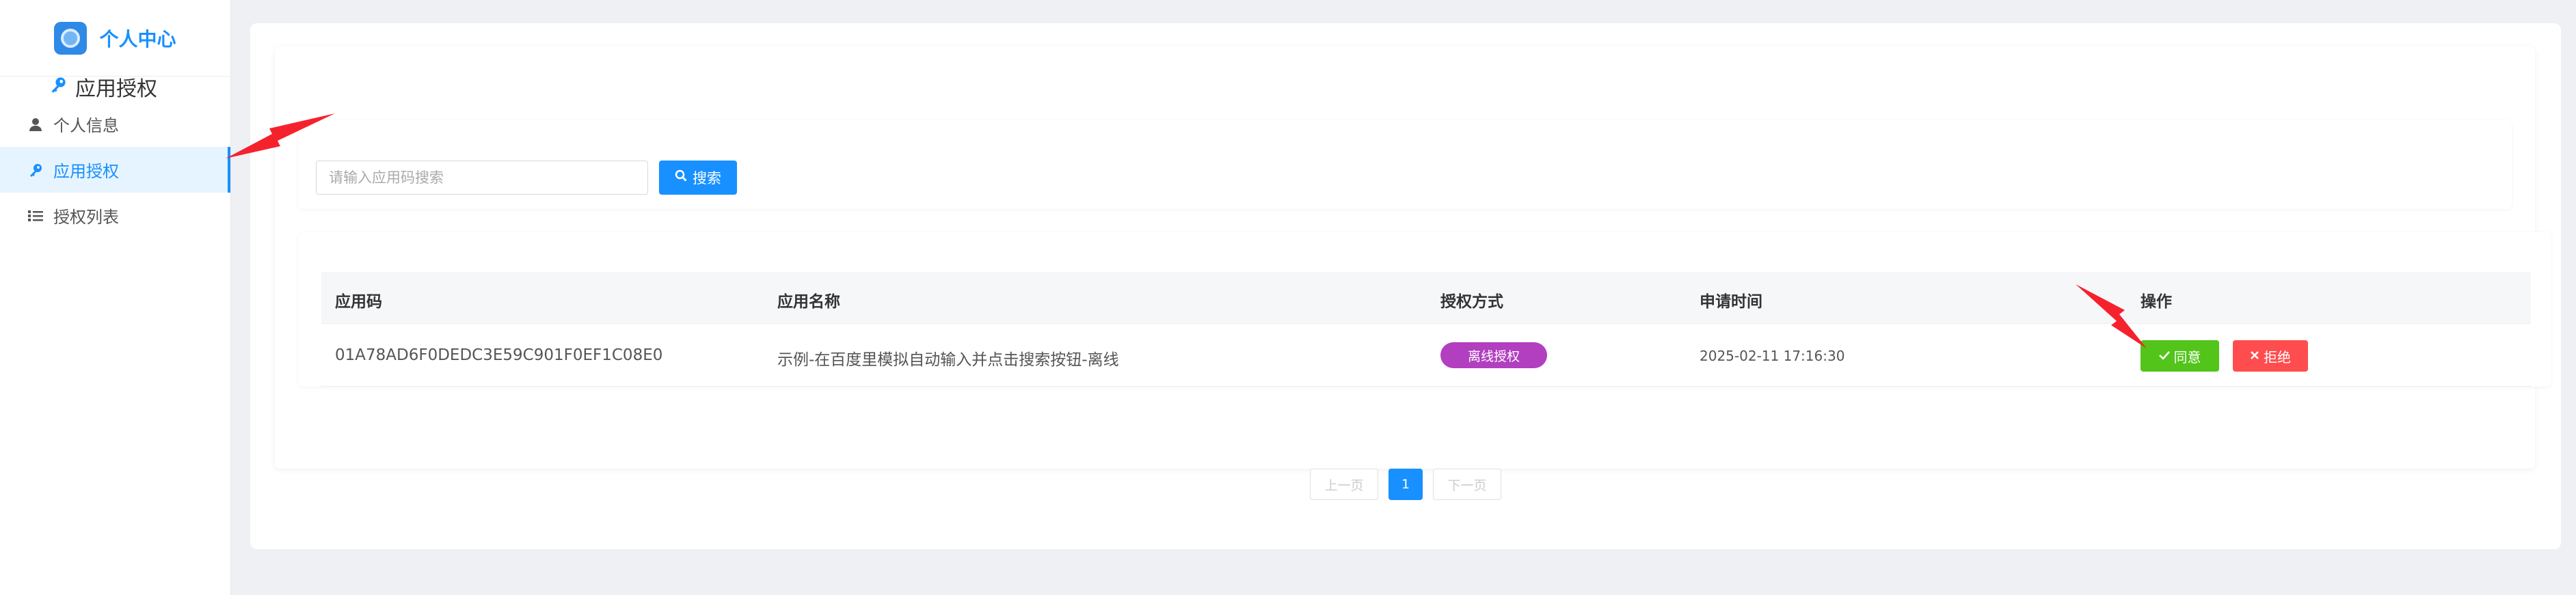 Image resolution: width=2576 pixels, height=595 pixels. What do you see at coordinates (2277, 357) in the screenshot?
I see `reject-button-label: 拒绝` at bounding box center [2277, 357].